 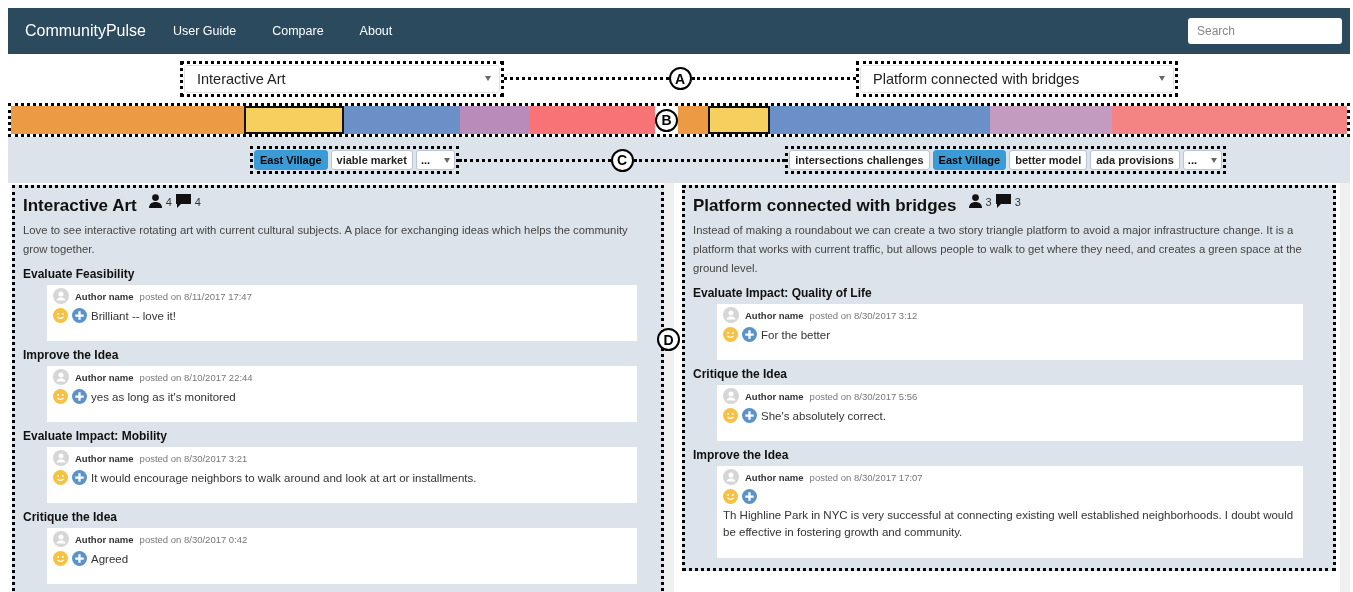 I want to click on tag: viable market, so click(x=371, y=160).